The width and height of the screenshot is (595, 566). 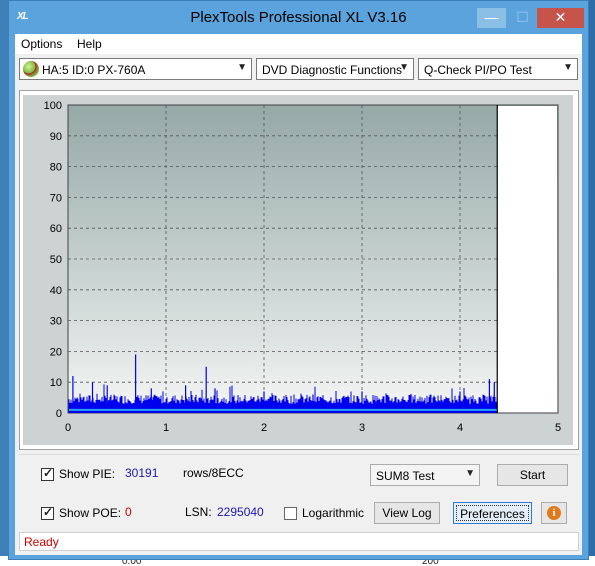 What do you see at coordinates (213, 473) in the screenshot?
I see `pie-unit: rows/8ECC` at bounding box center [213, 473].